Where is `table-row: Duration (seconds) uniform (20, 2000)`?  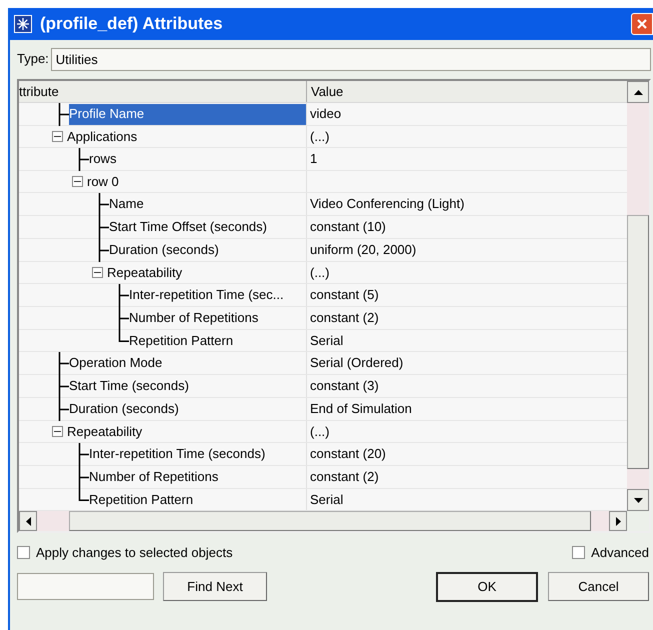
table-row: Duration (seconds) uniform (20, 2000) is located at coordinates (323, 250).